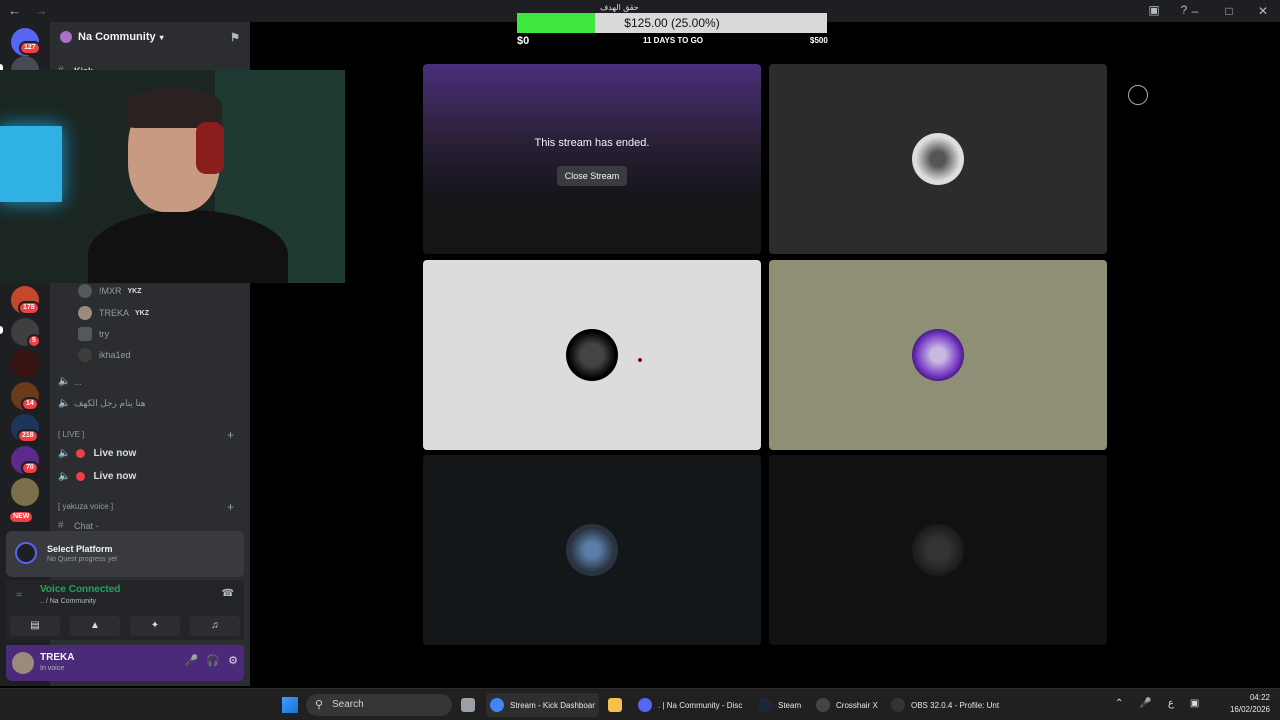  What do you see at coordinates (1119, 703) in the screenshot?
I see `chevron-up-icon: ⌃` at bounding box center [1119, 703].